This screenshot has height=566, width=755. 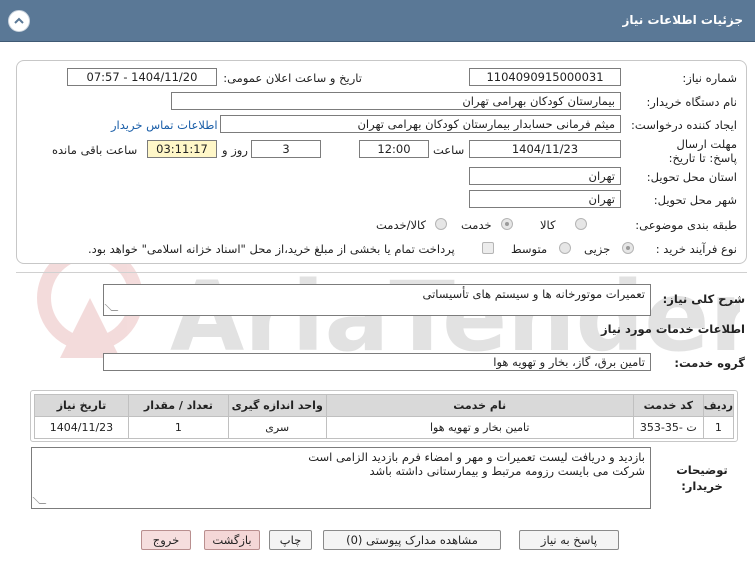 I want to click on category-radio-khedmat, so click(x=507, y=224).